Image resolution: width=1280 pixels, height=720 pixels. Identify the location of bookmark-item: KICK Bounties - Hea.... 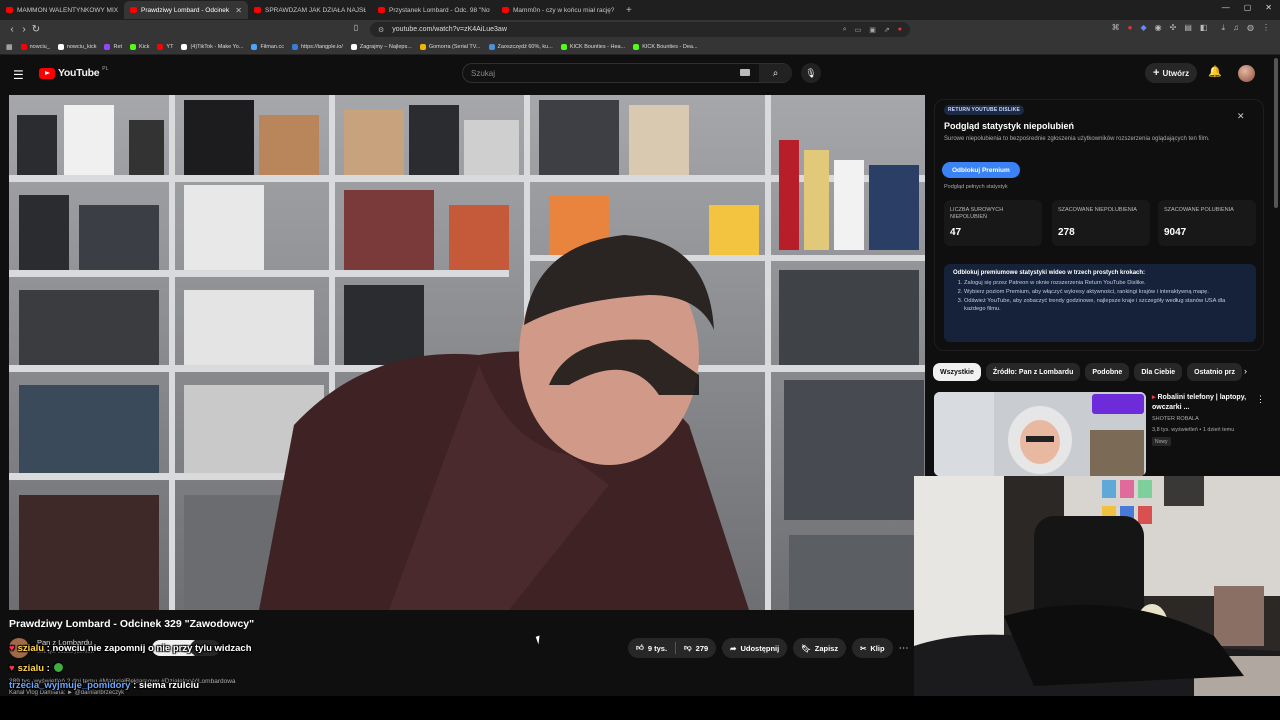
(592, 46).